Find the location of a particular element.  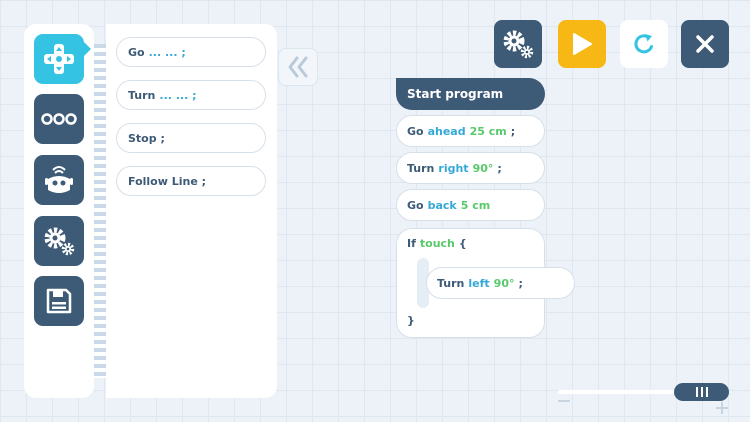

turn-right-cmd: Turn is located at coordinates (421, 168).